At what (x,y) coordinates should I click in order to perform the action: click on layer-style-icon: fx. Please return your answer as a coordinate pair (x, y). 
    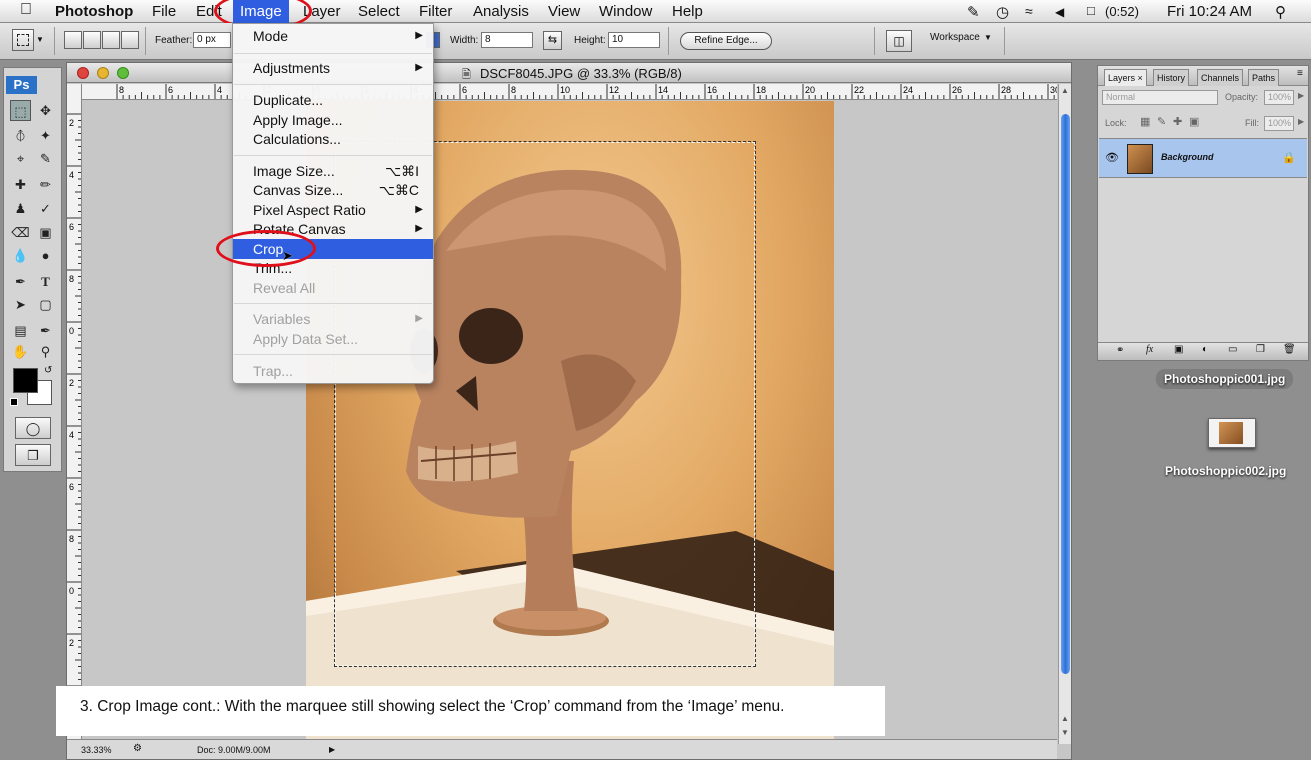
    Looking at the image, I should click on (1149, 349).